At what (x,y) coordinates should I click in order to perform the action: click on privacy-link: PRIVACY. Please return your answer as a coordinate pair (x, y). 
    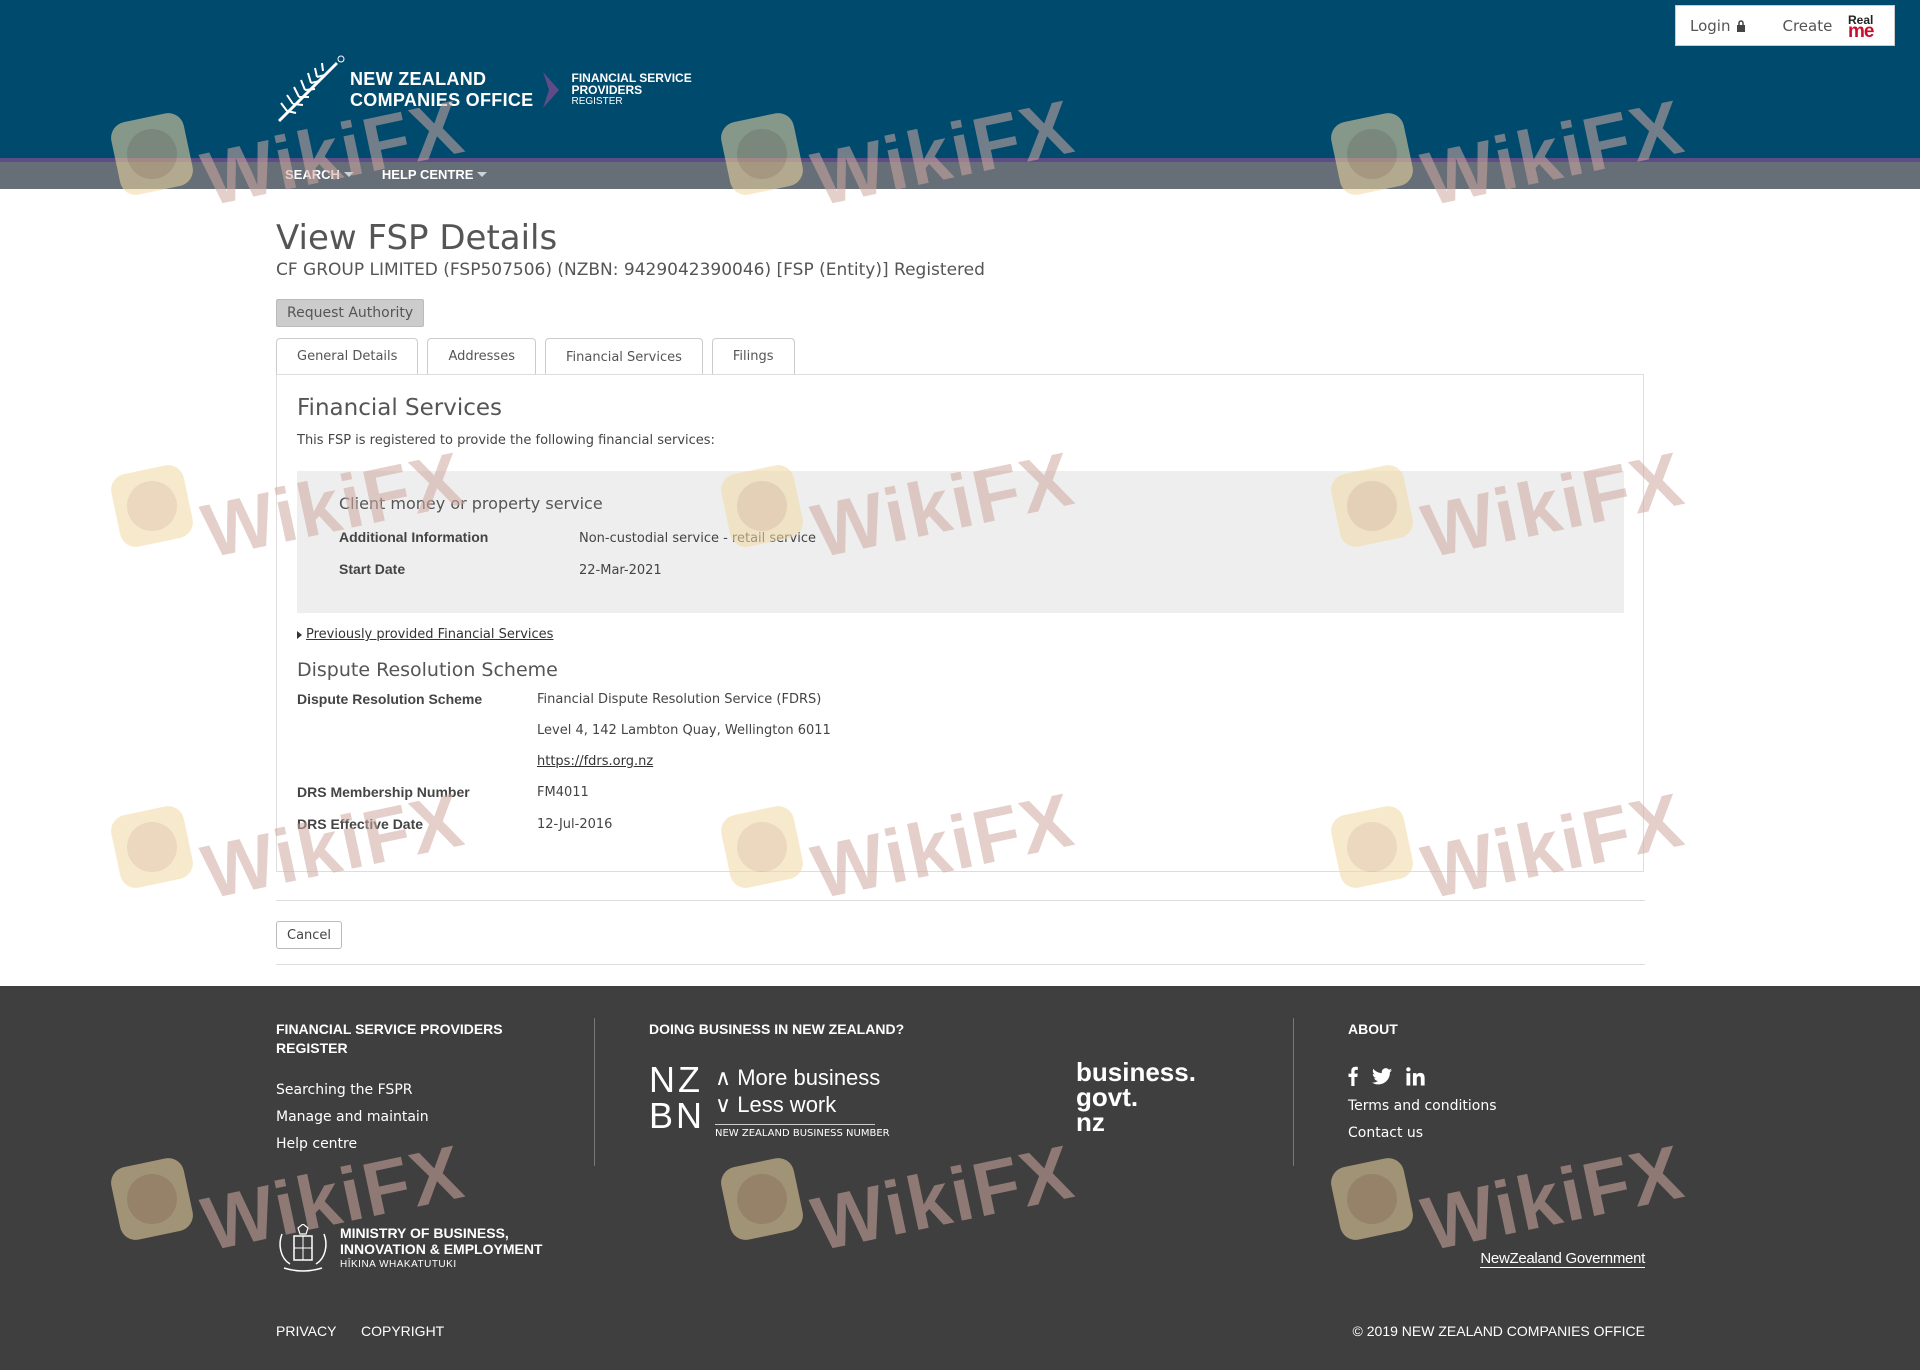
    Looking at the image, I should click on (306, 1331).